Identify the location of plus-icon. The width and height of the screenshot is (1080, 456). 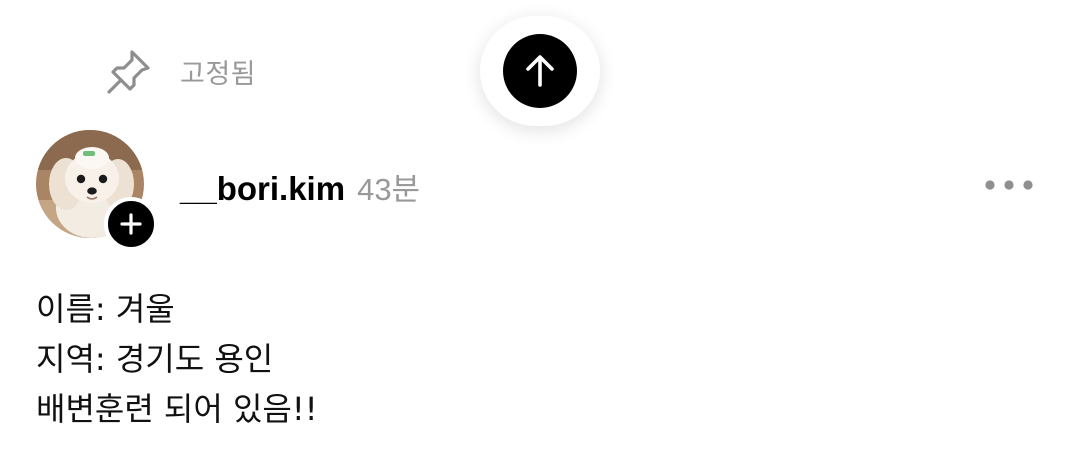
(131, 224).